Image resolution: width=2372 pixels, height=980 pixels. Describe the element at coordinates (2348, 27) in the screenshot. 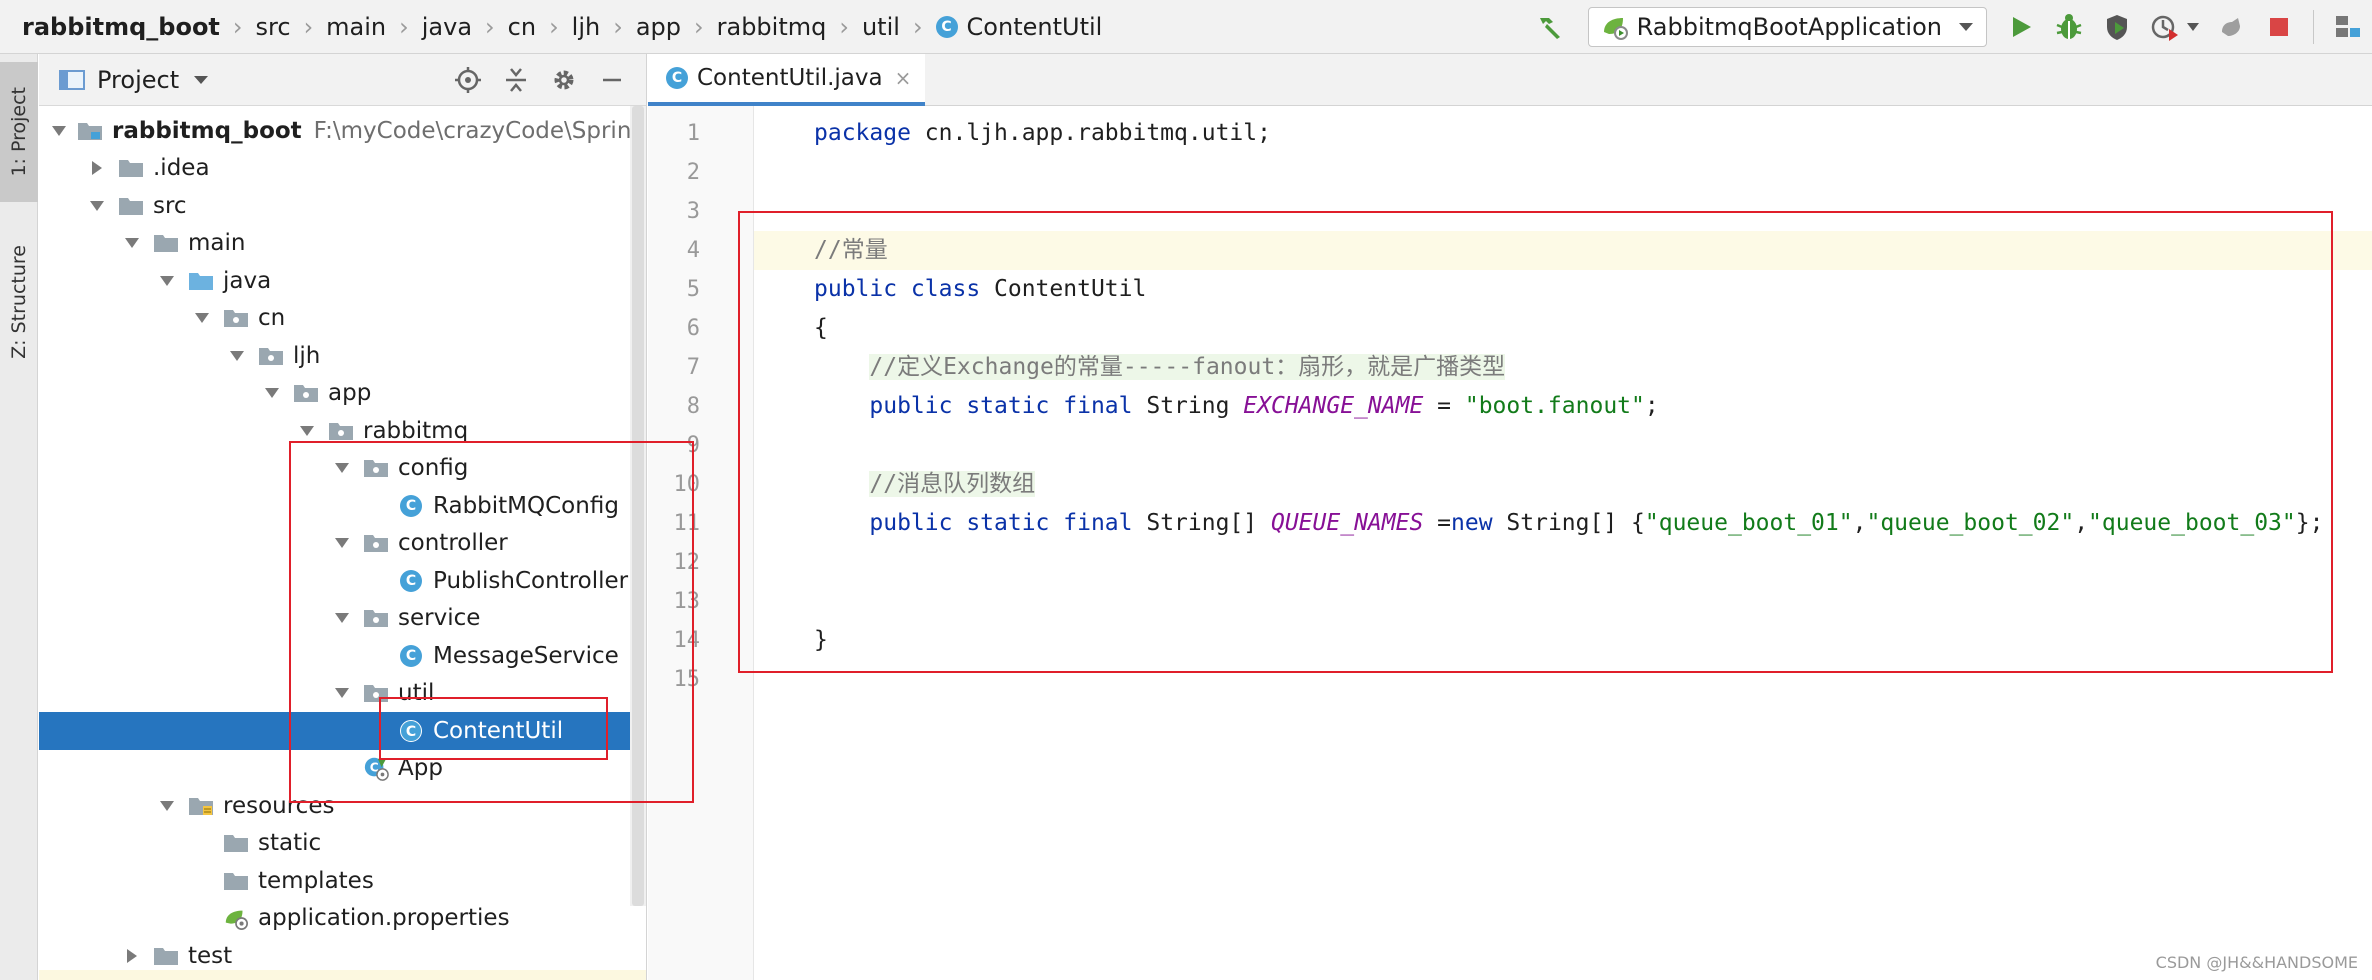

I see `structure-icon` at that location.